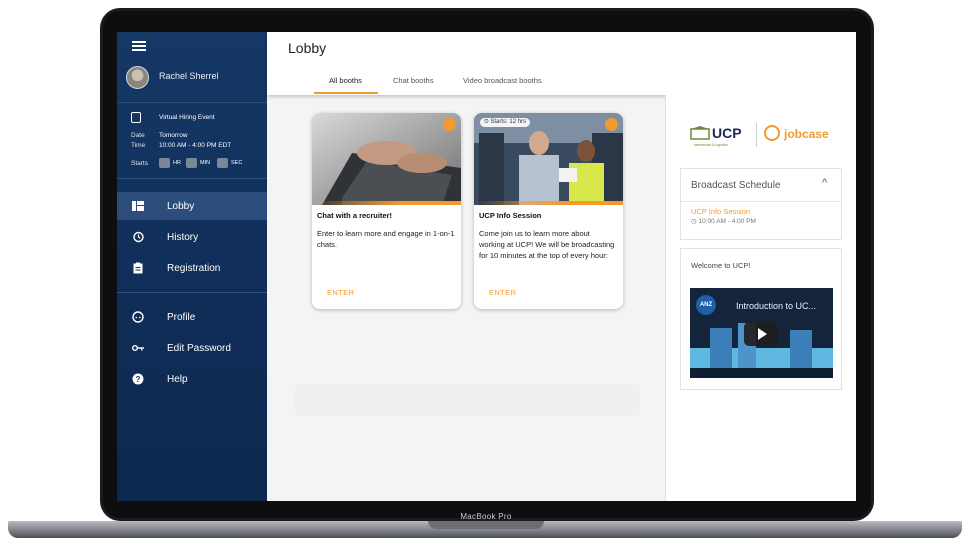 This screenshot has width=969, height=548. What do you see at coordinates (138, 206) in the screenshot?
I see `lobby-icon` at bounding box center [138, 206].